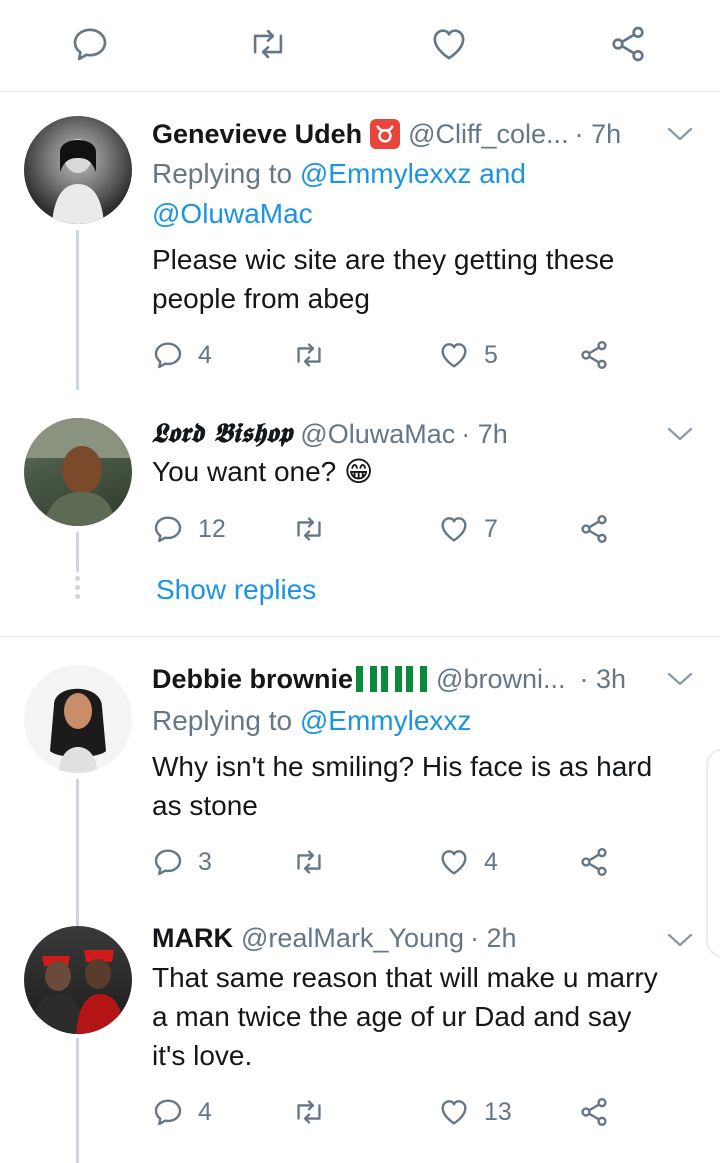 This screenshot has width=720, height=1163. I want to click on tweet-actions: 4 13, so click(392, 1112).